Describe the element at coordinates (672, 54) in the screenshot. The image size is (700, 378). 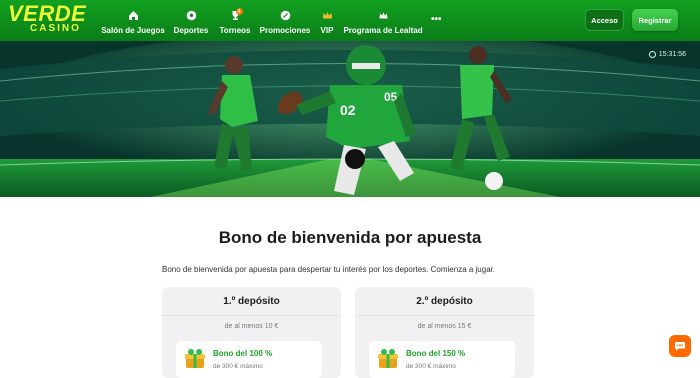
I see `clock-time: 15:31:56` at that location.